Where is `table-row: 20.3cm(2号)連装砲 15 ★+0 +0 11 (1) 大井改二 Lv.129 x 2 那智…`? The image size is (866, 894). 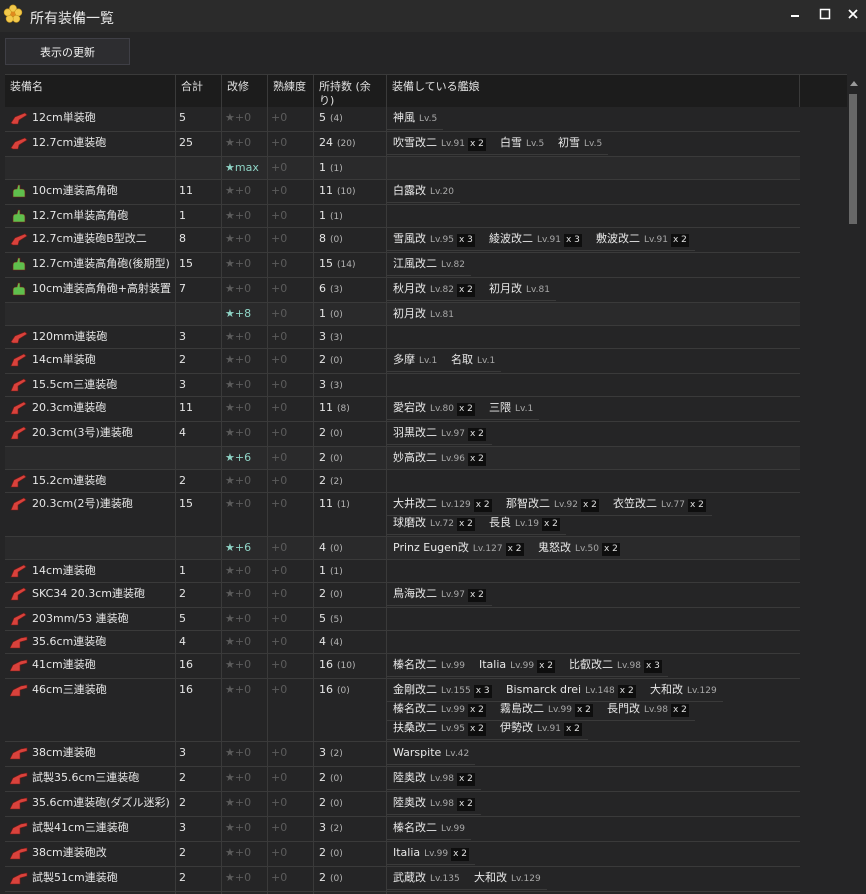
table-row: 20.3cm(2号)連装砲 15 ★+0 +0 11 (1) 大井改二 Lv.129 x 2 那智… is located at coordinates (402, 515).